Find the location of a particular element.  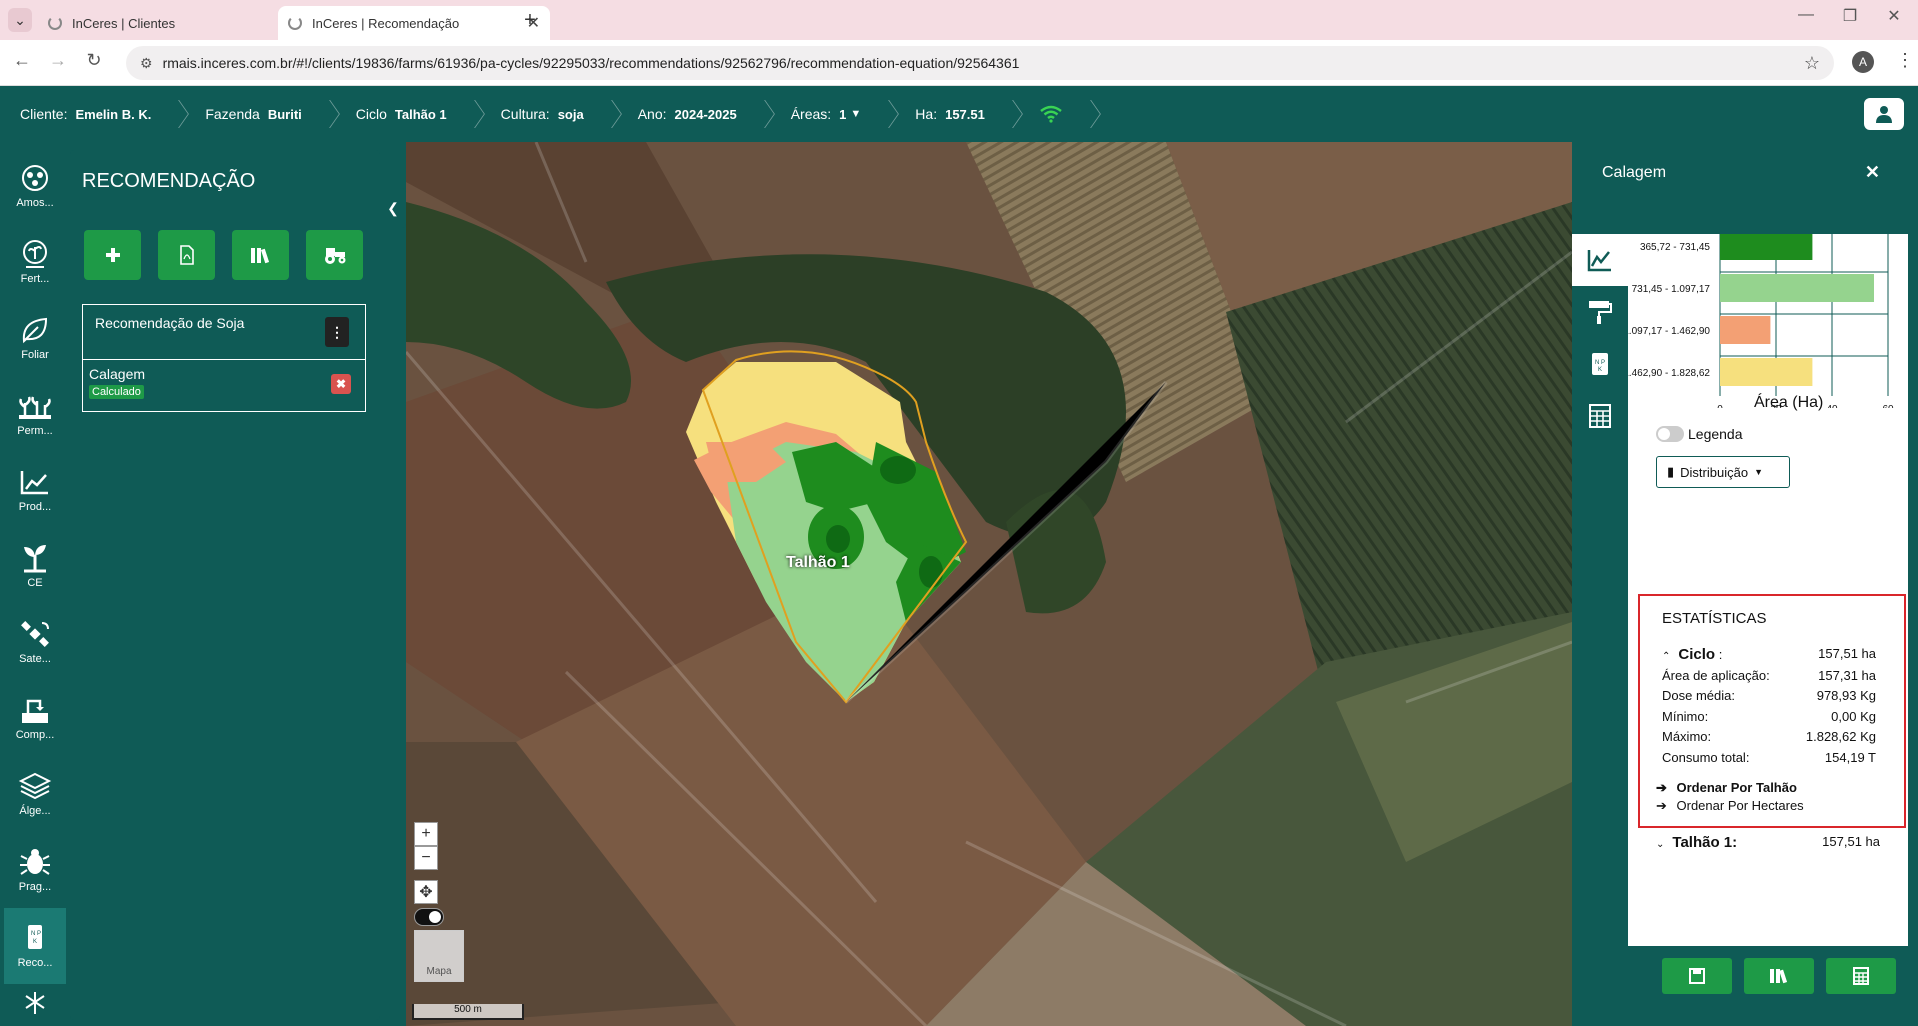

sprinkler-icon is located at coordinates (35, 1003).